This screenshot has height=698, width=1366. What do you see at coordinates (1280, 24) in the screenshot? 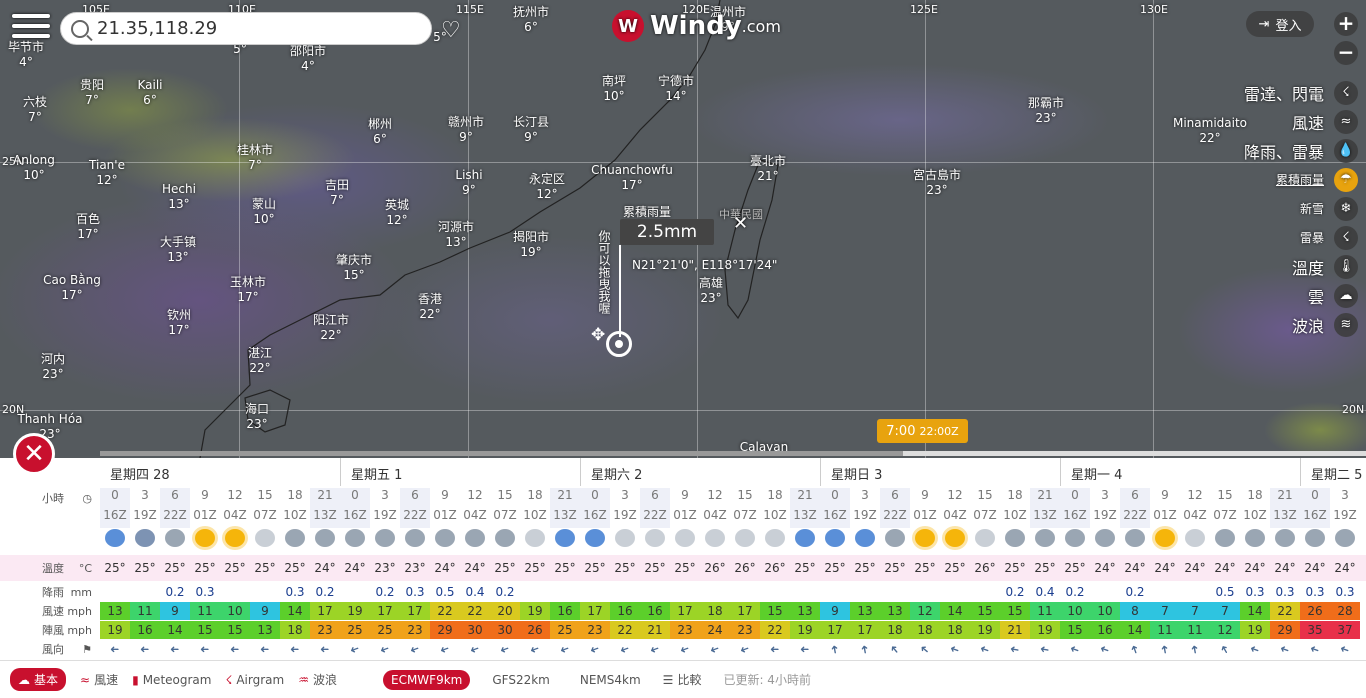
I see `login-button: ⇥ 登入` at bounding box center [1280, 24].